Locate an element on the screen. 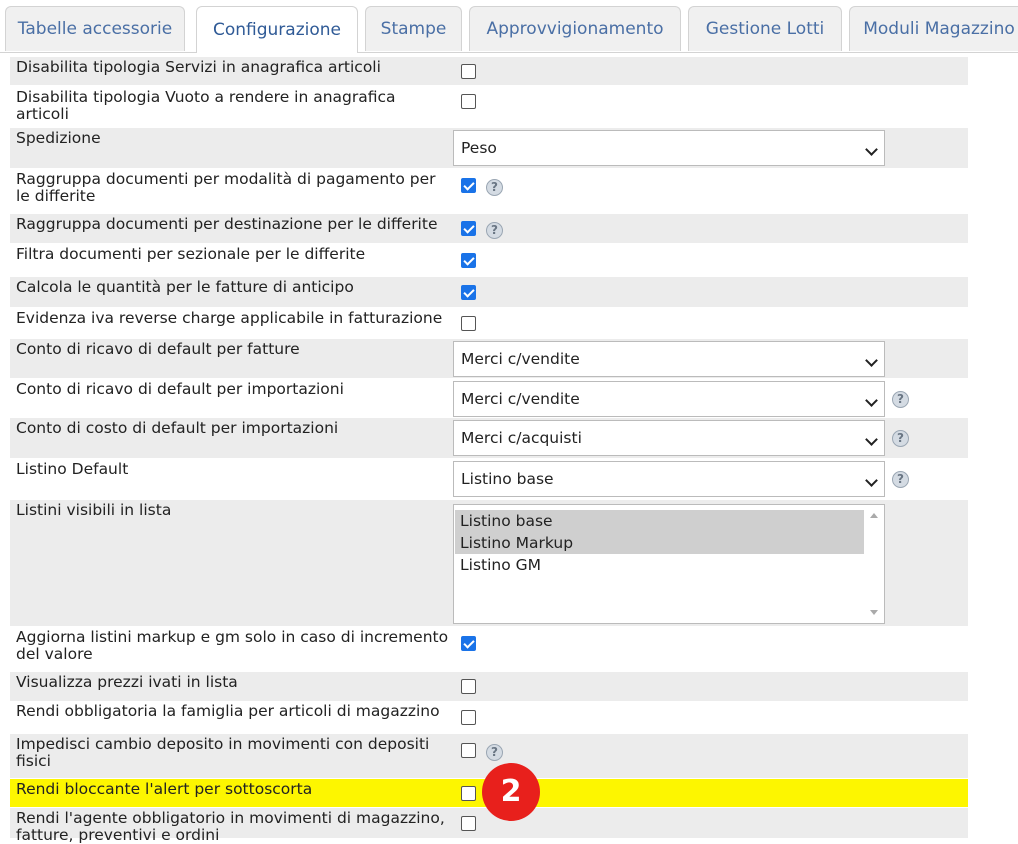 The width and height of the screenshot is (1018, 844). tab-moduli-magazzino: Moduli Magazzino is located at coordinates (933, 28).